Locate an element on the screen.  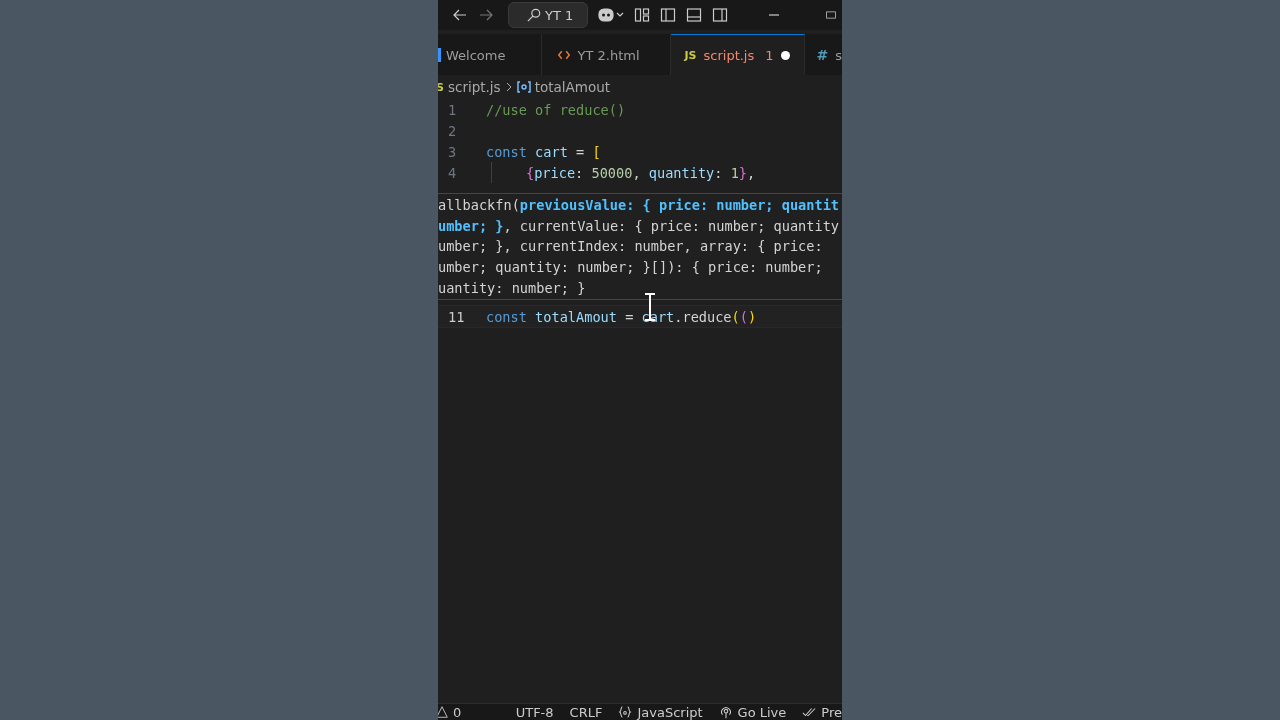
code-token: 50000 is located at coordinates (612, 172).